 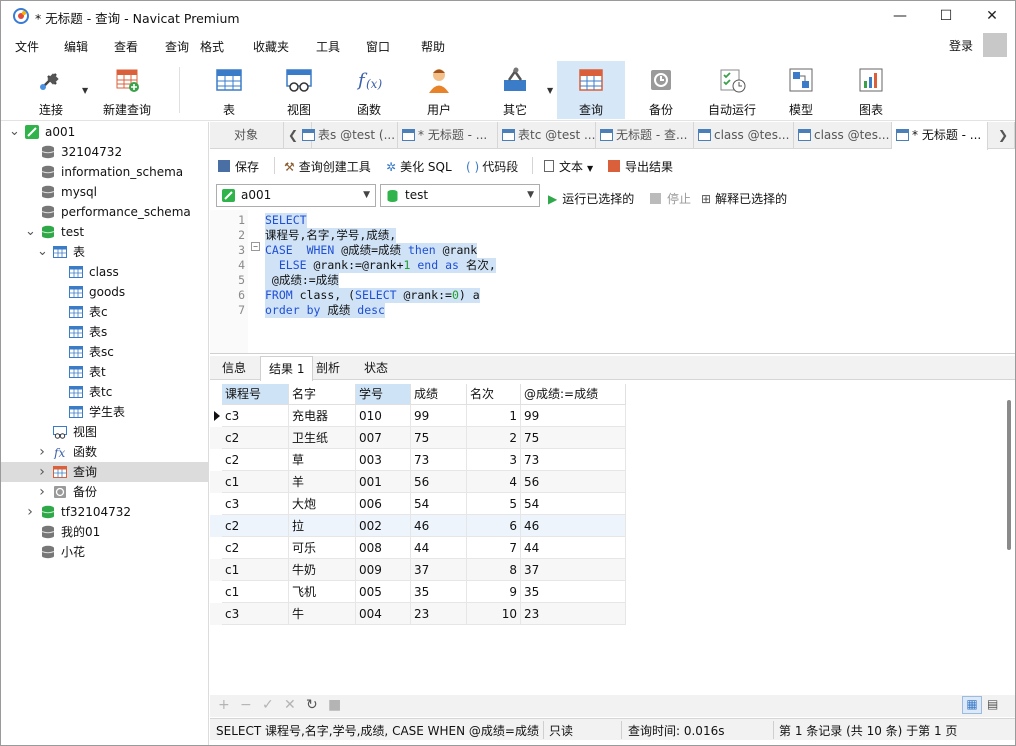 What do you see at coordinates (732, 90) in the screenshot?
I see `auto-run-button: 自动运行` at bounding box center [732, 90].